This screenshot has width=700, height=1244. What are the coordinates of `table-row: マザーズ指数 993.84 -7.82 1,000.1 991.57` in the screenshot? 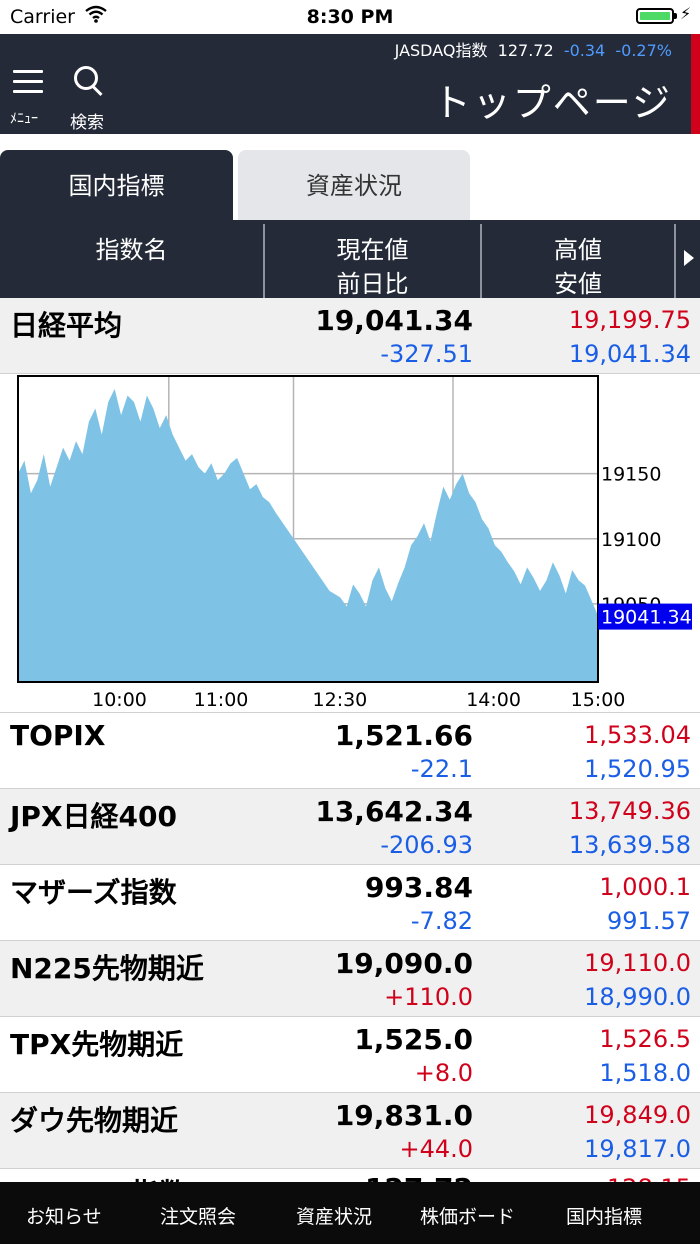 It's located at (350, 903).